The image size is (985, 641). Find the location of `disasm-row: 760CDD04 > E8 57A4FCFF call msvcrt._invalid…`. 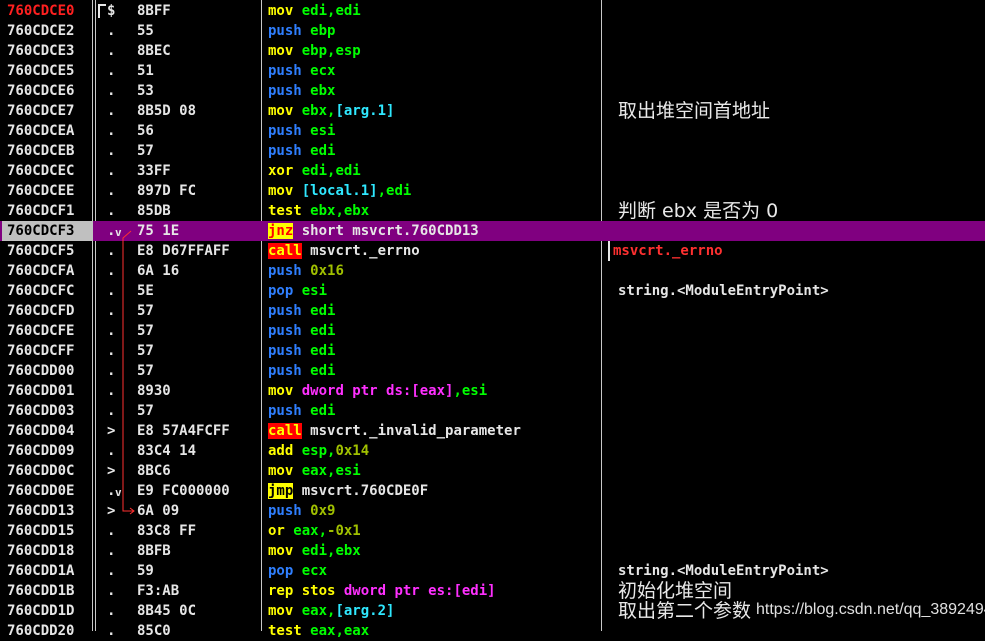

disasm-row: 760CDD04 > E8 57A4FCFF call msvcrt._invalid… is located at coordinates (492, 431).